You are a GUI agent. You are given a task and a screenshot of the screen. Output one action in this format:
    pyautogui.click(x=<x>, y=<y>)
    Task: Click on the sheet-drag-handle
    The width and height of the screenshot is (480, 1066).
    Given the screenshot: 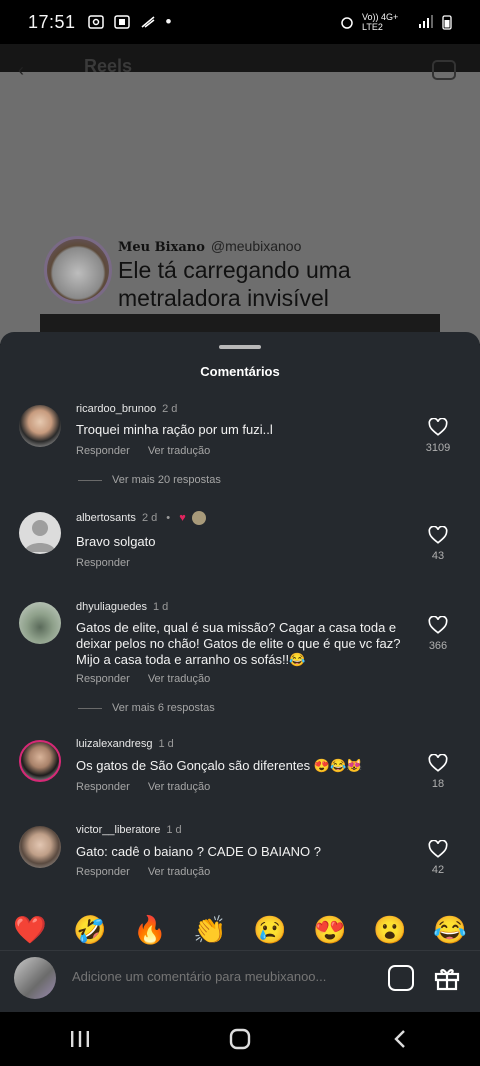 What is the action you would take?
    pyautogui.click(x=240, y=347)
    